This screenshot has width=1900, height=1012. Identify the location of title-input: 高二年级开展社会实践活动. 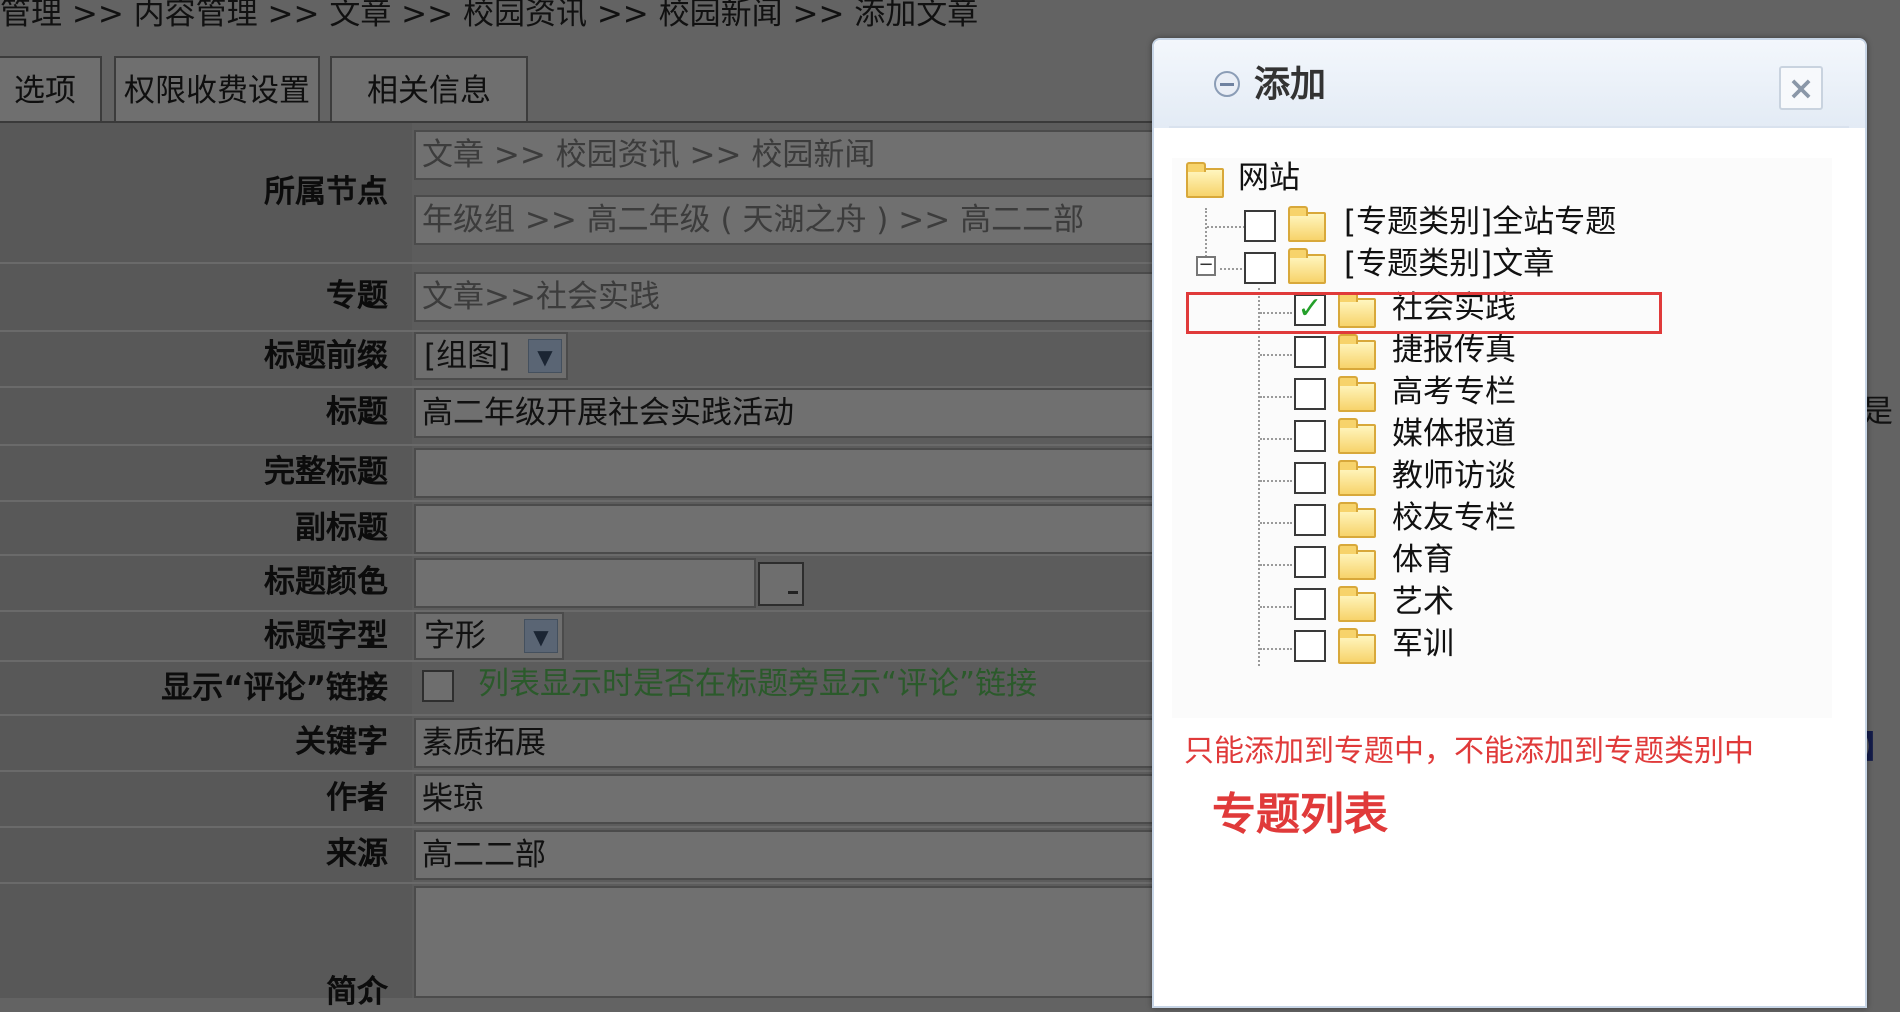
(794, 413).